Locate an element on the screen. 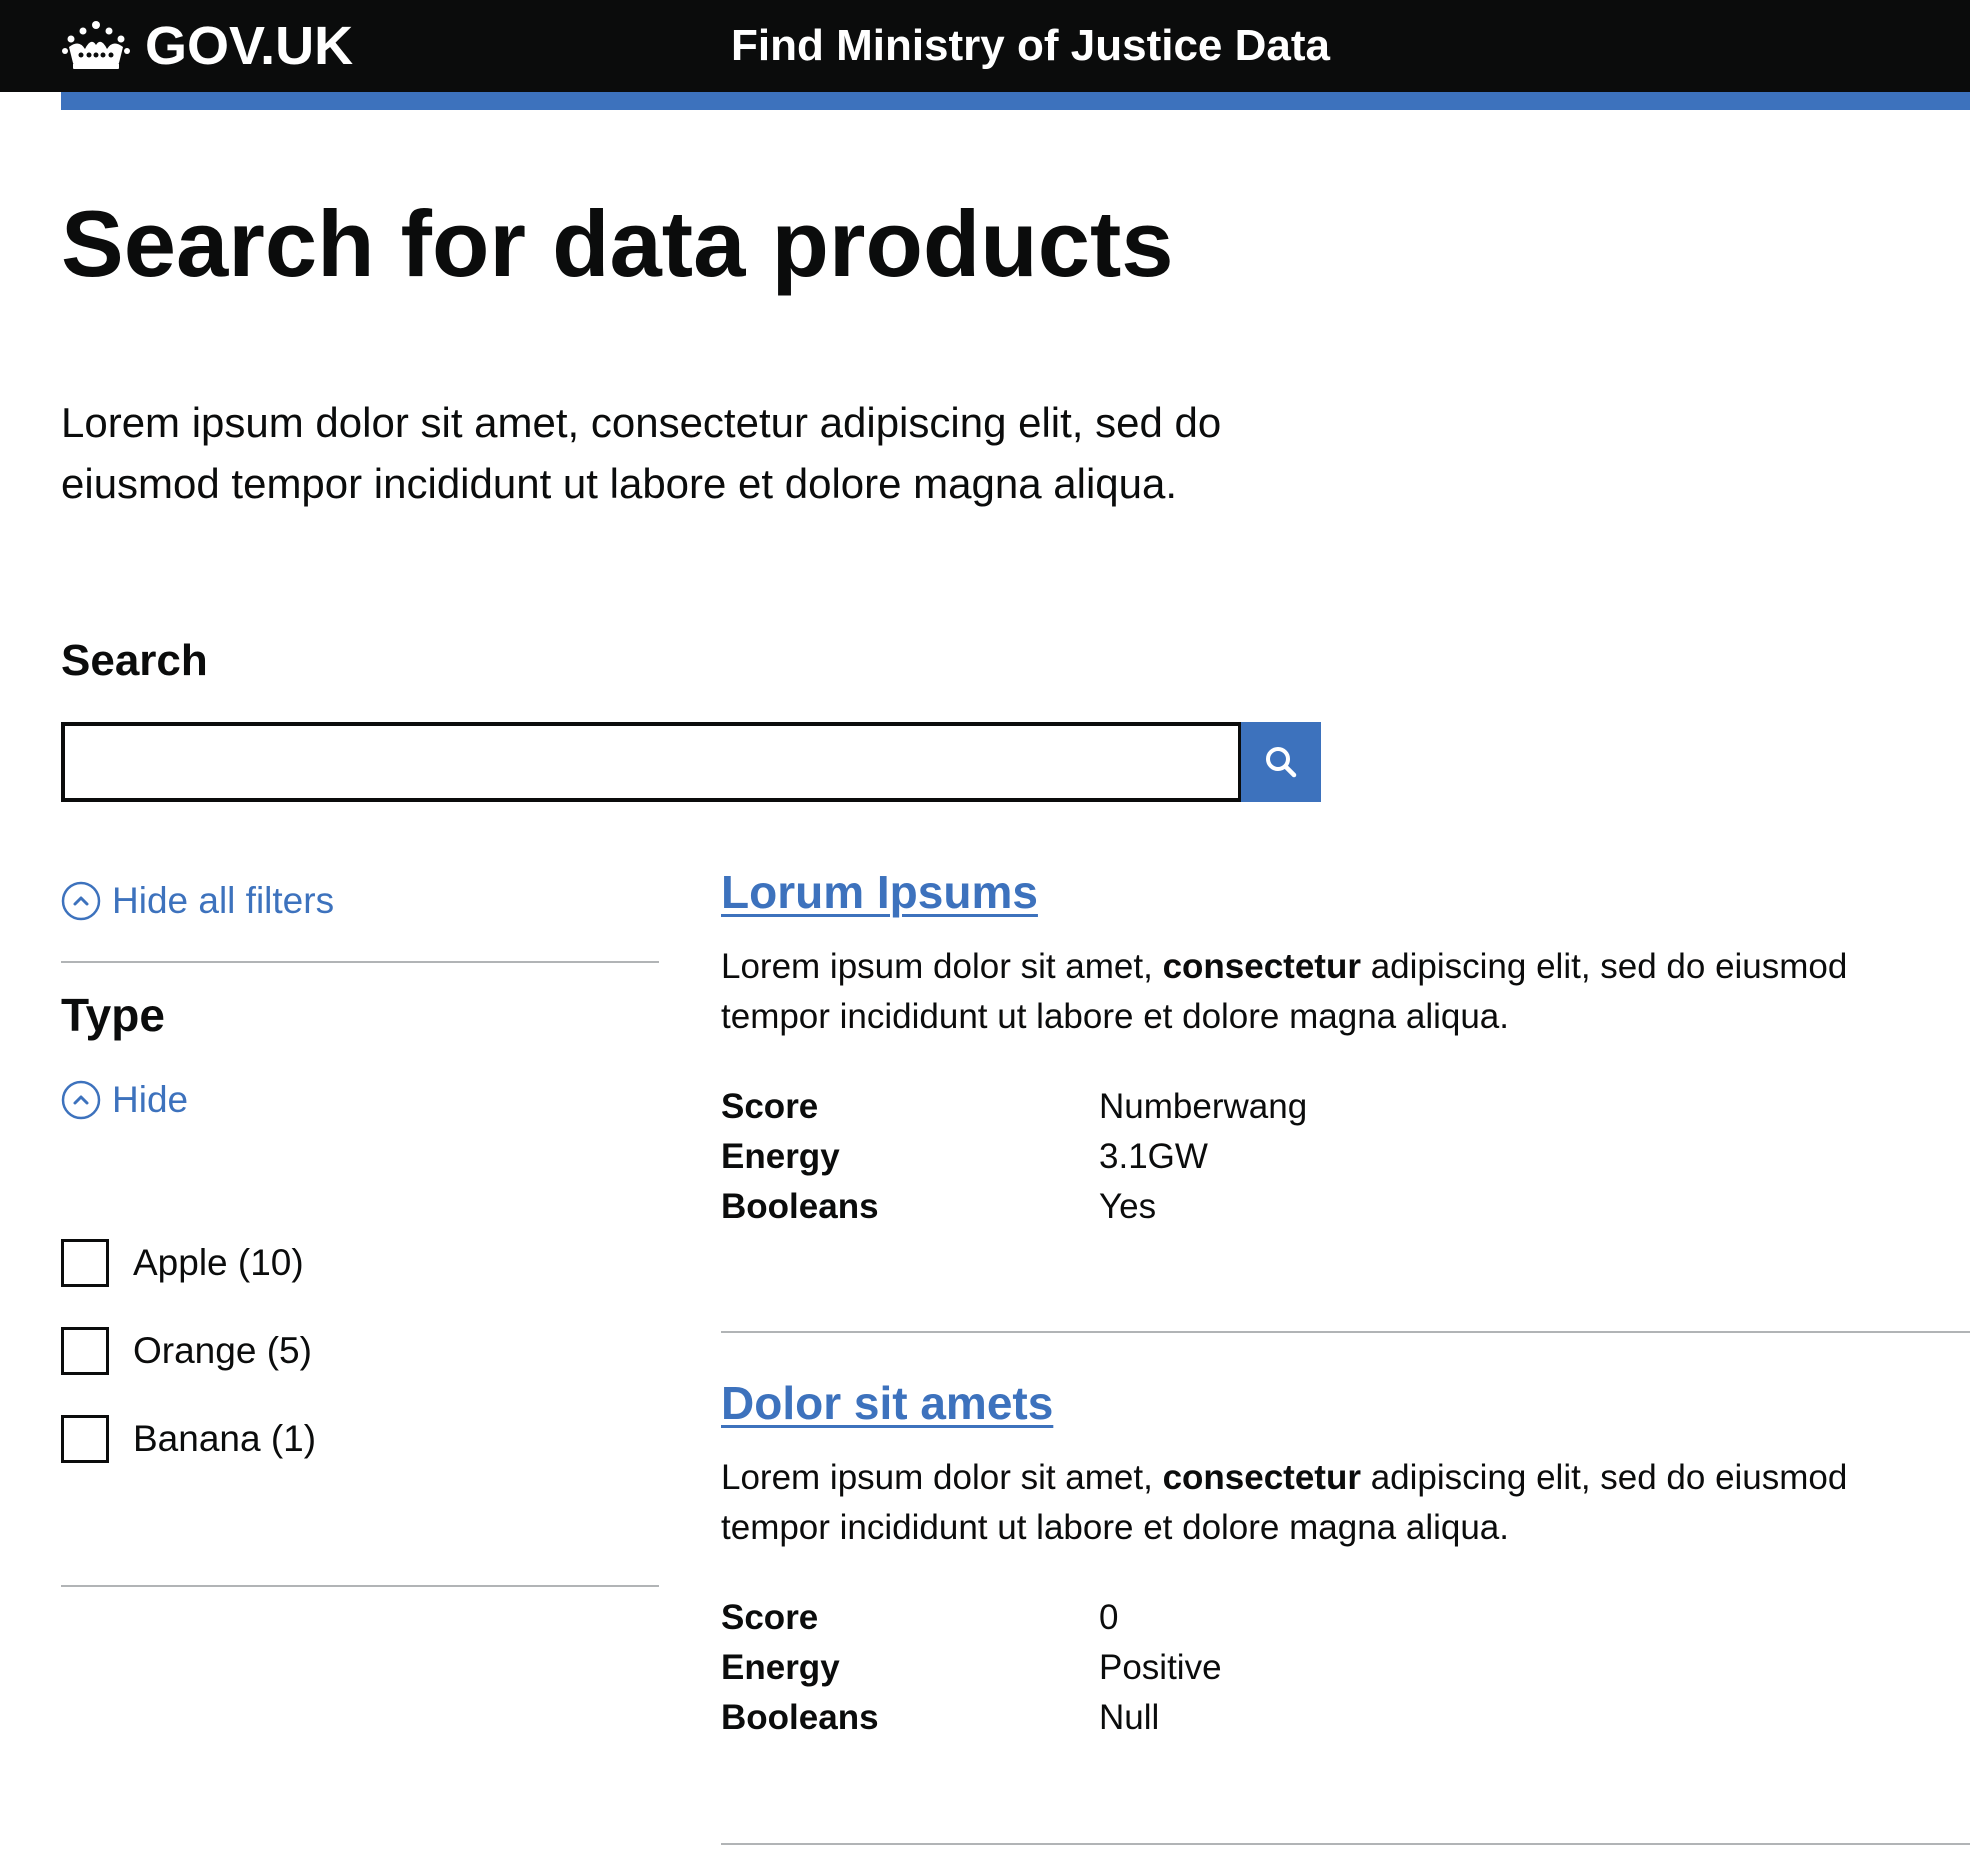 This screenshot has width=1970, height=1858. hide-all-filters-label: Hide all filters is located at coordinates (223, 900).